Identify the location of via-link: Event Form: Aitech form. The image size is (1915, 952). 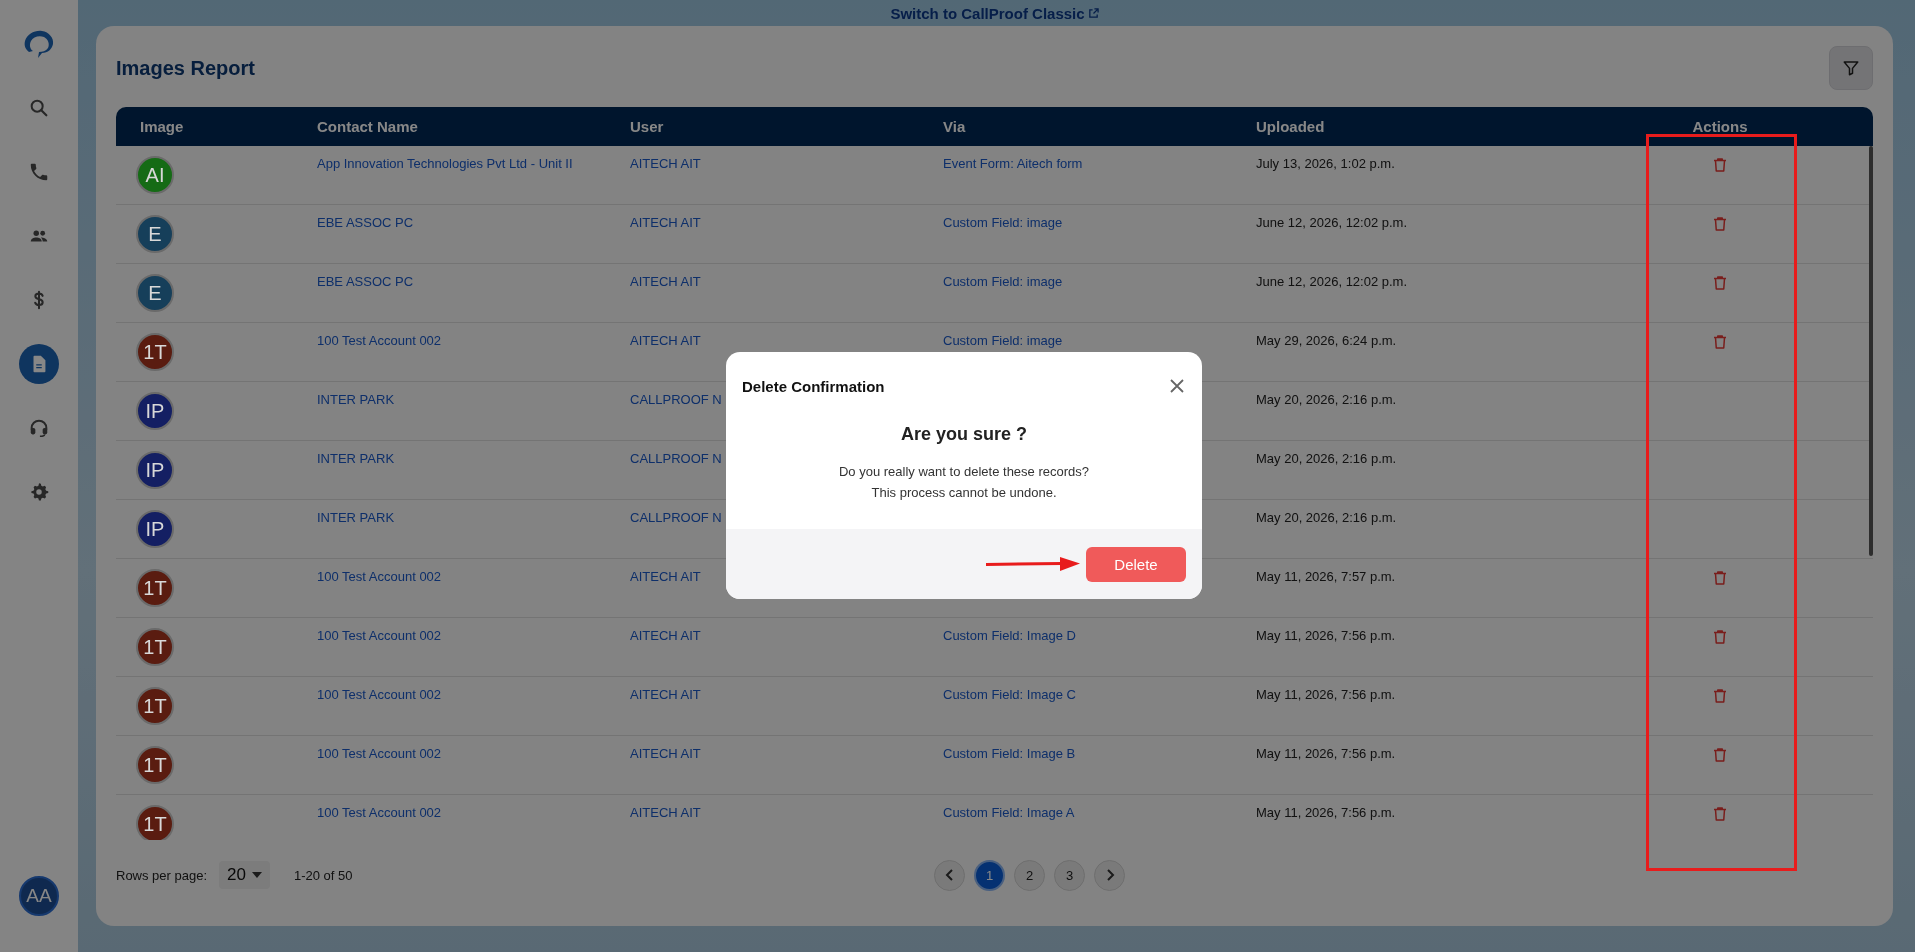
(1013, 163).